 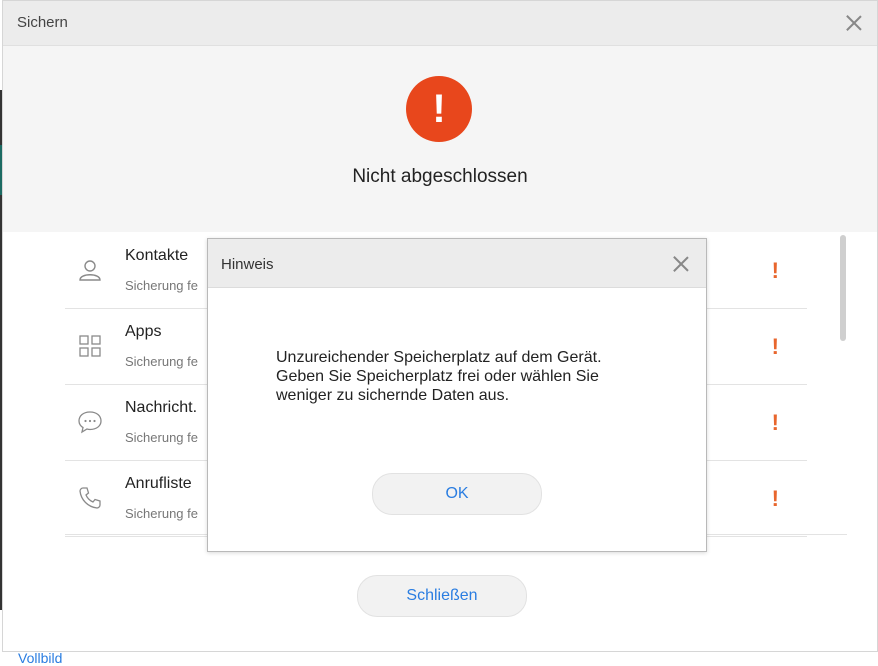 What do you see at coordinates (440, 23) in the screenshot?
I see `window-titlebar: Sichern` at bounding box center [440, 23].